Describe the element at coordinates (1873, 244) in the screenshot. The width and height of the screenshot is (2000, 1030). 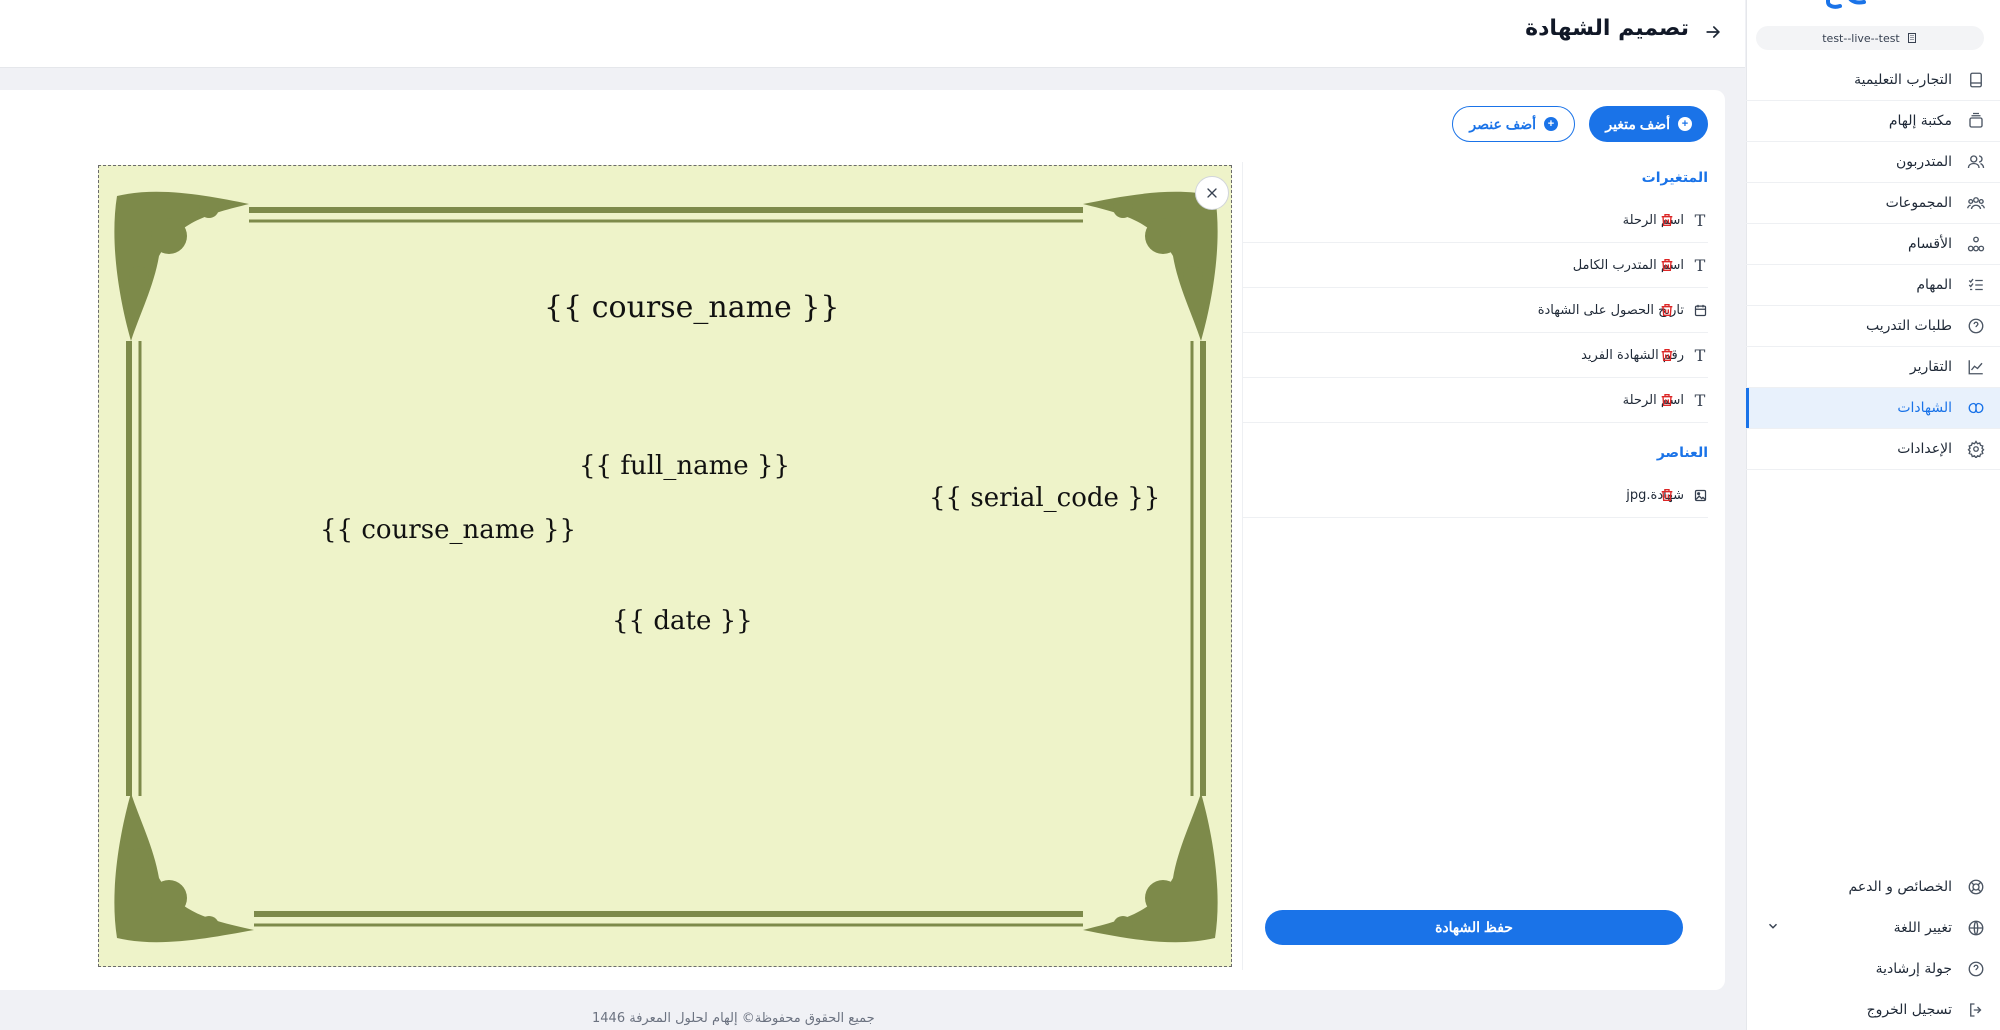
I see `sidebar-item-departments: الأقسام` at that location.